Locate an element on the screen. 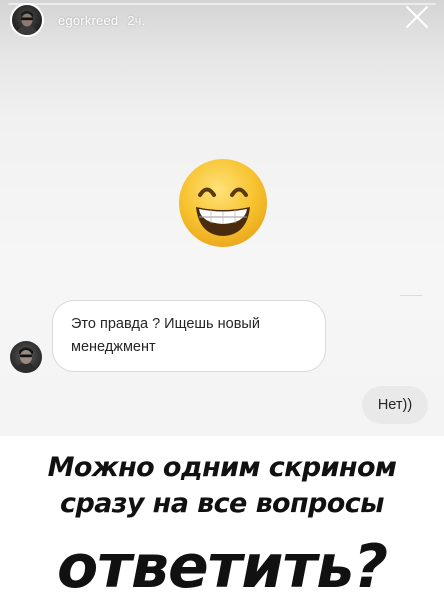 This screenshot has height=615, width=444. close-icon is located at coordinates (417, 17).